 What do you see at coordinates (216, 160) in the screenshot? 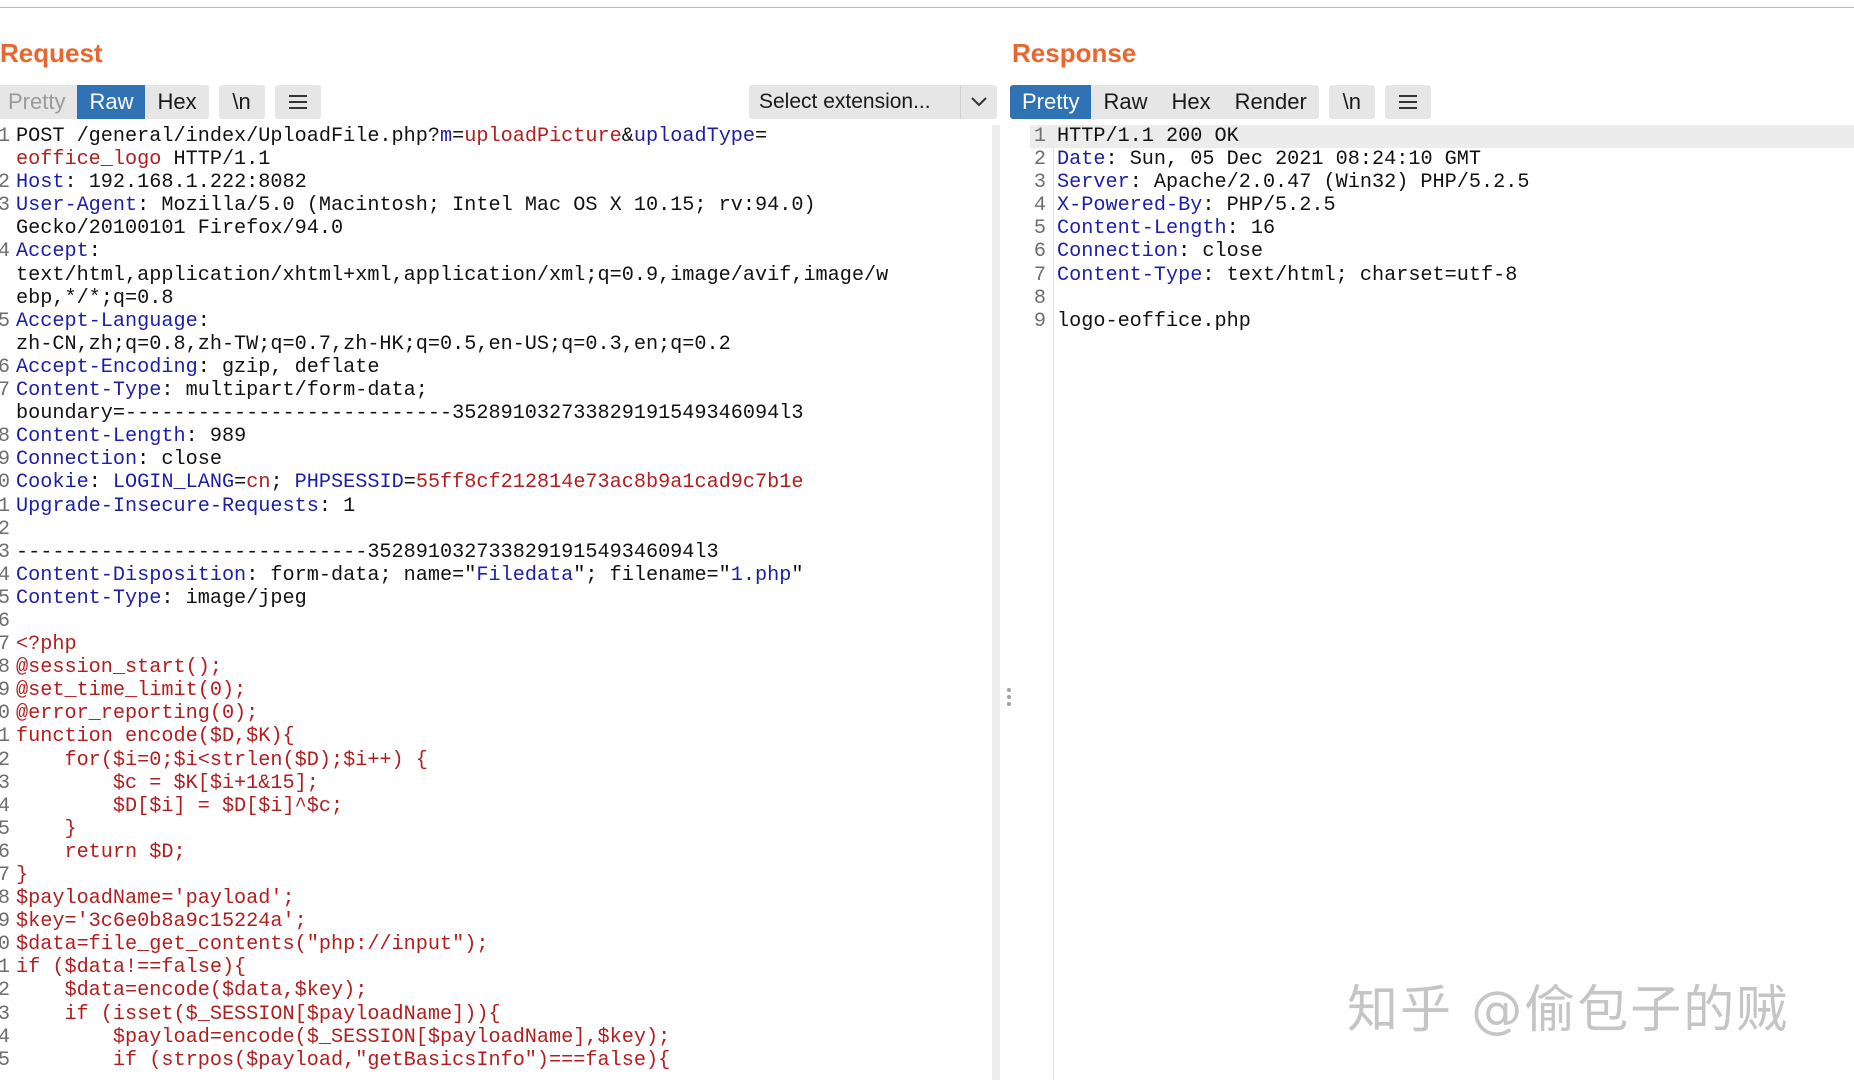
I see `plain-token: HTTP/1.1` at bounding box center [216, 160].